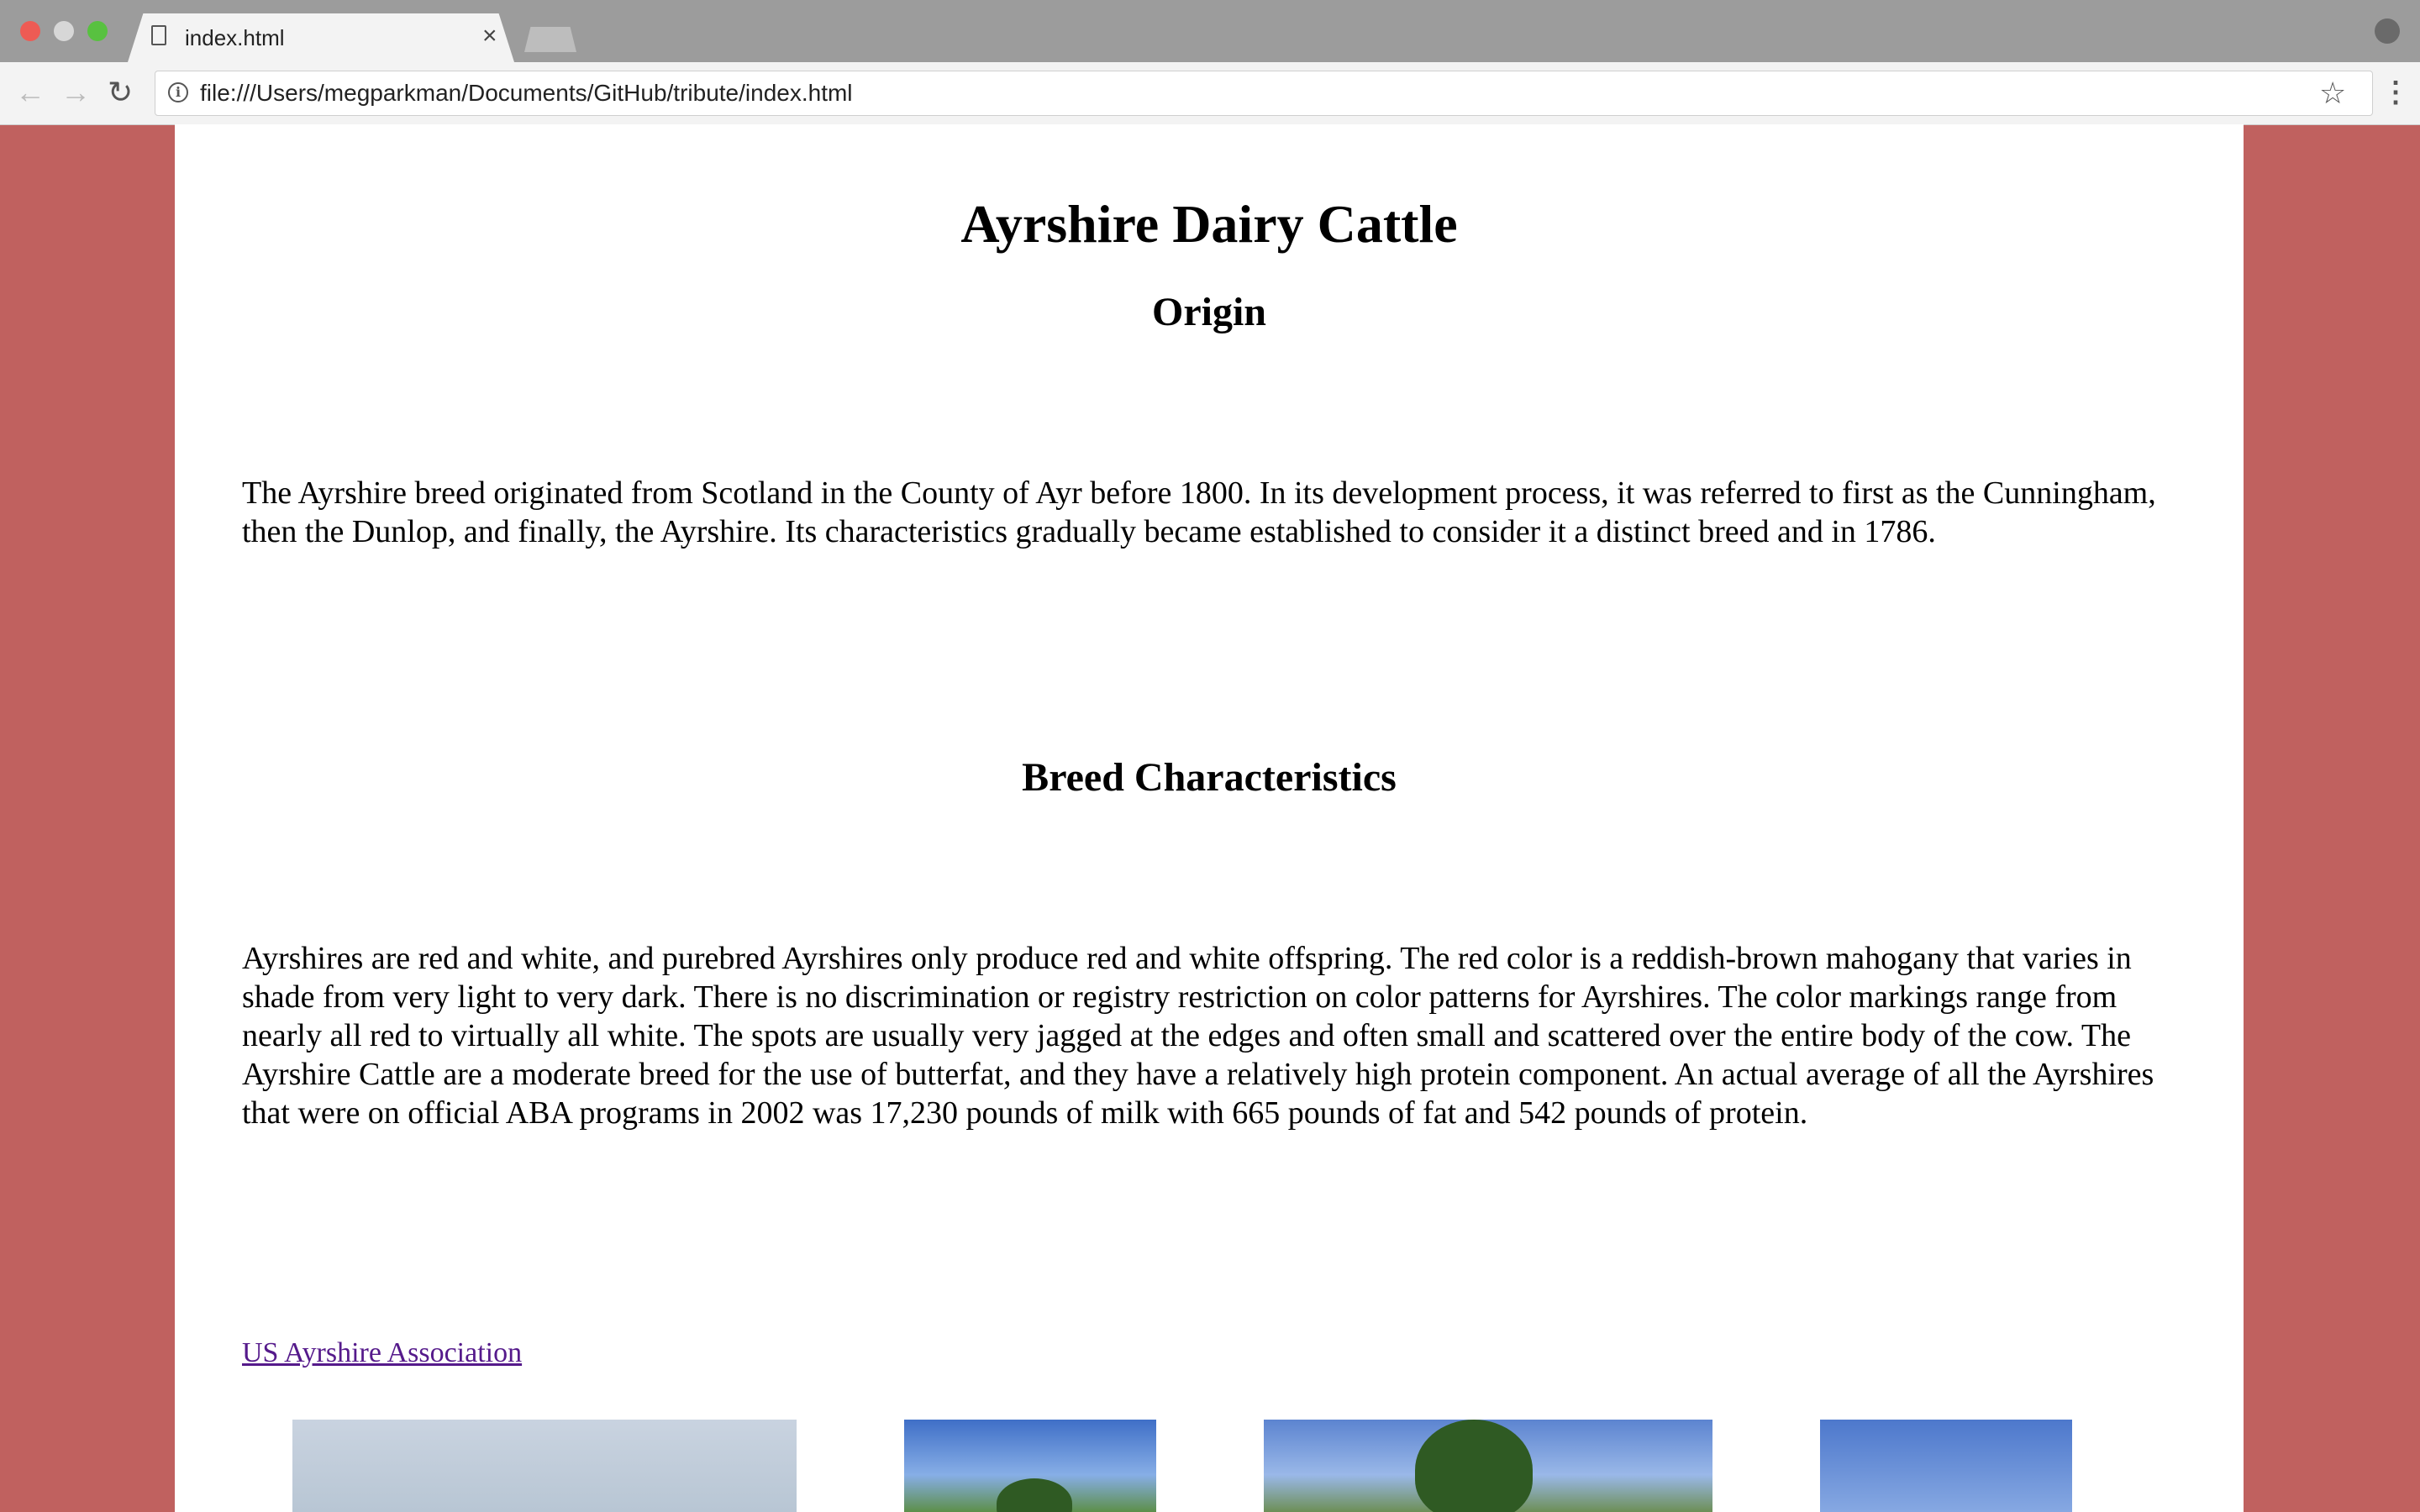  Describe the element at coordinates (2332, 93) in the screenshot. I see `star-icon: ☆` at that location.